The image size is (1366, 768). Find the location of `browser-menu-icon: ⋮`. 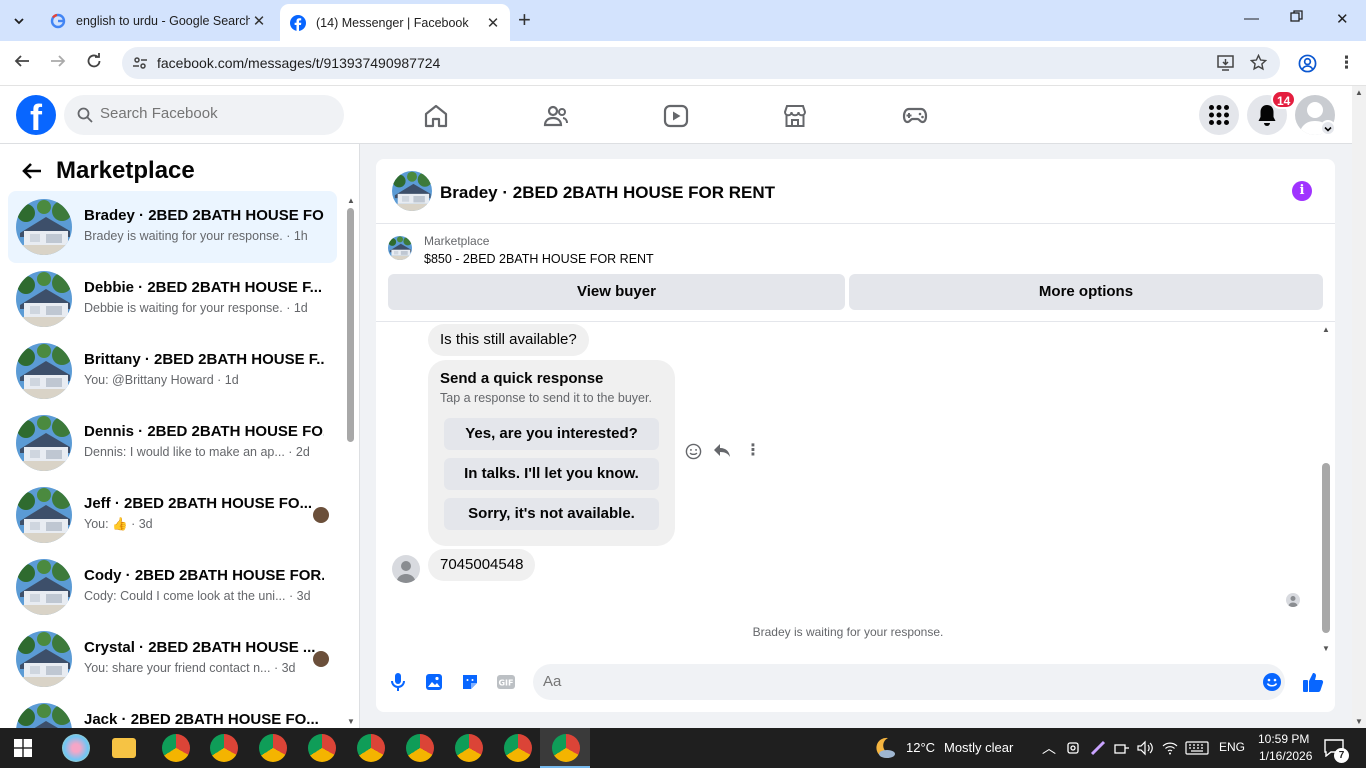

browser-menu-icon: ⋮ is located at coordinates (1346, 63).